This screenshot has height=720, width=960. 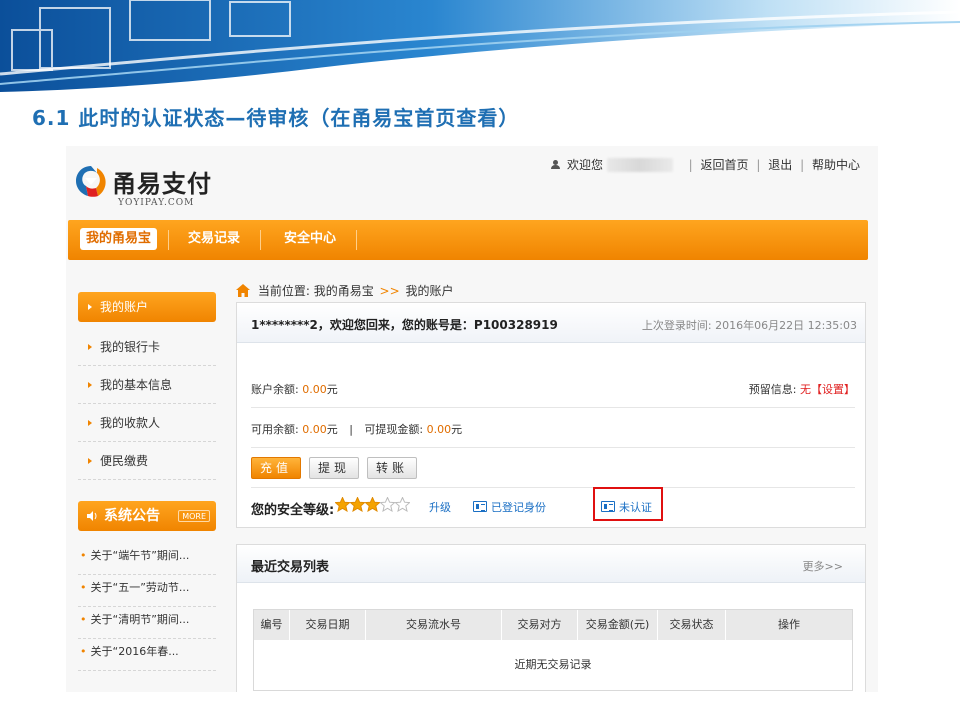 I want to click on security-stars, so click(x=372, y=506).